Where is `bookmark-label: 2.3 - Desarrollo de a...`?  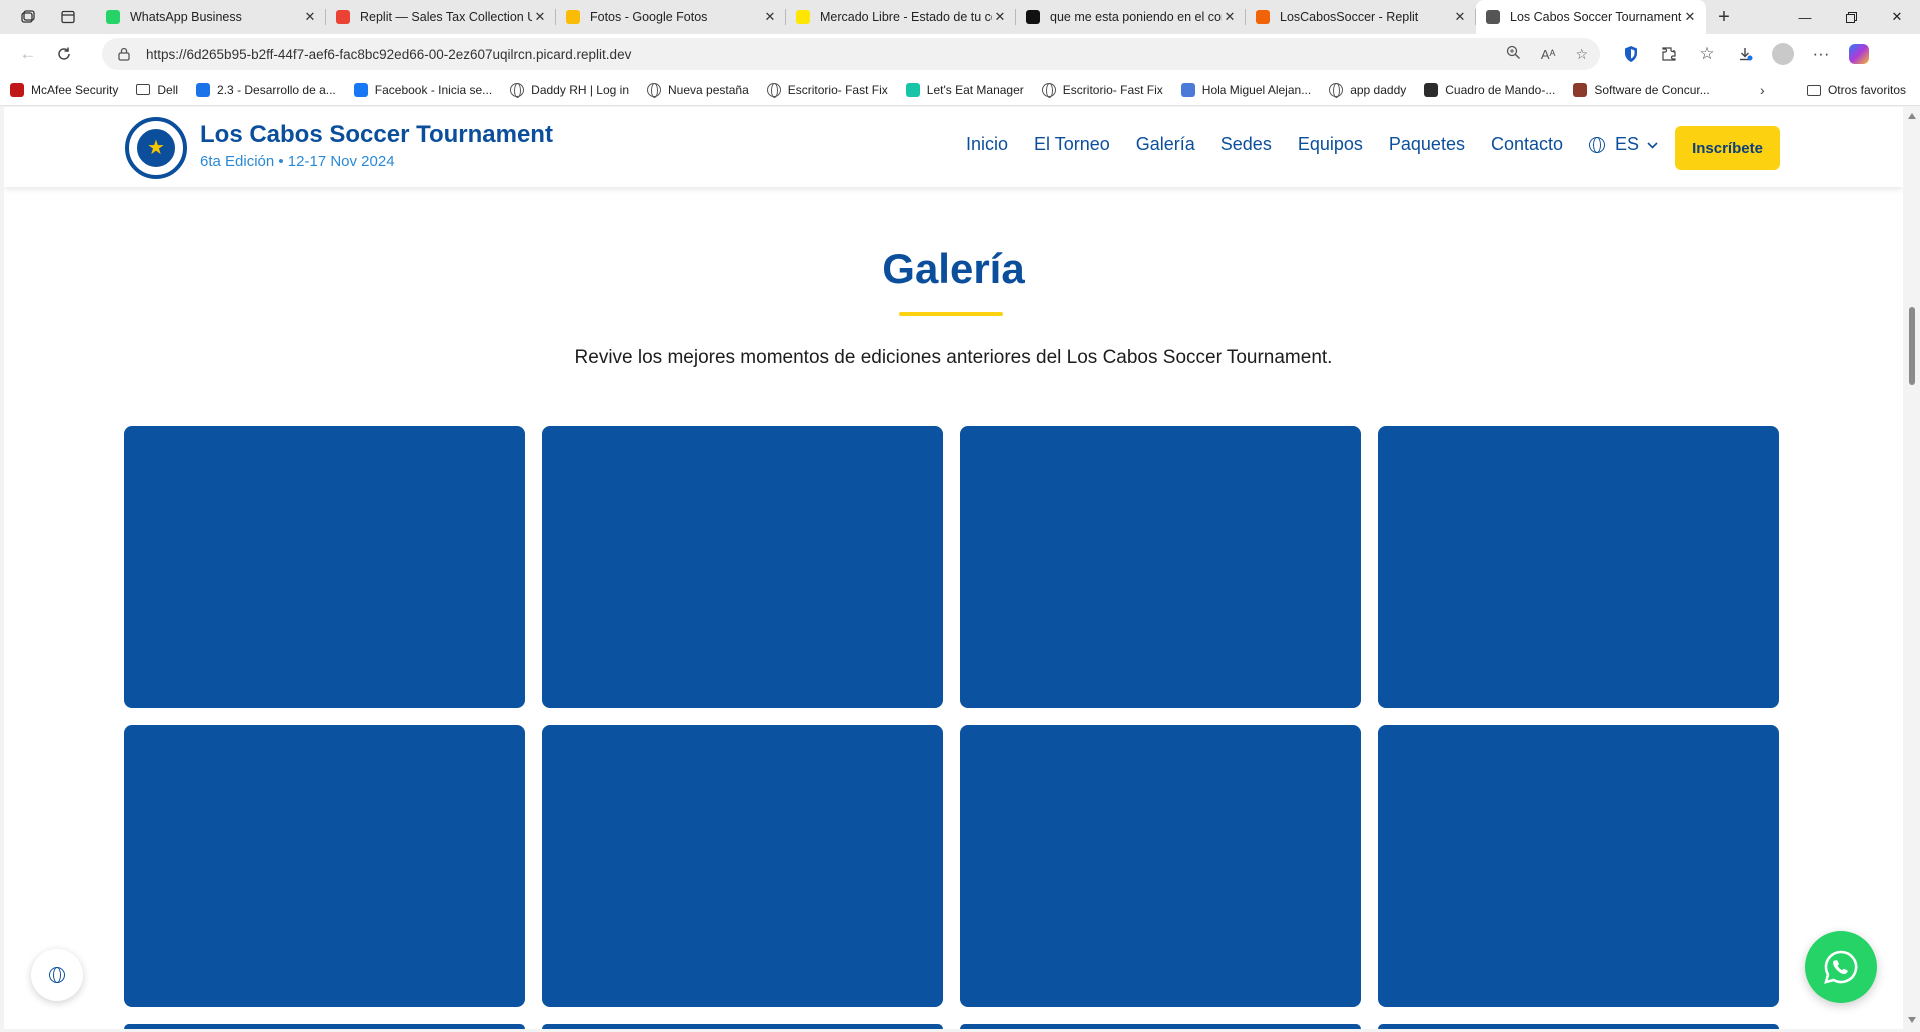 bookmark-label: 2.3 - Desarrollo de a... is located at coordinates (276, 89).